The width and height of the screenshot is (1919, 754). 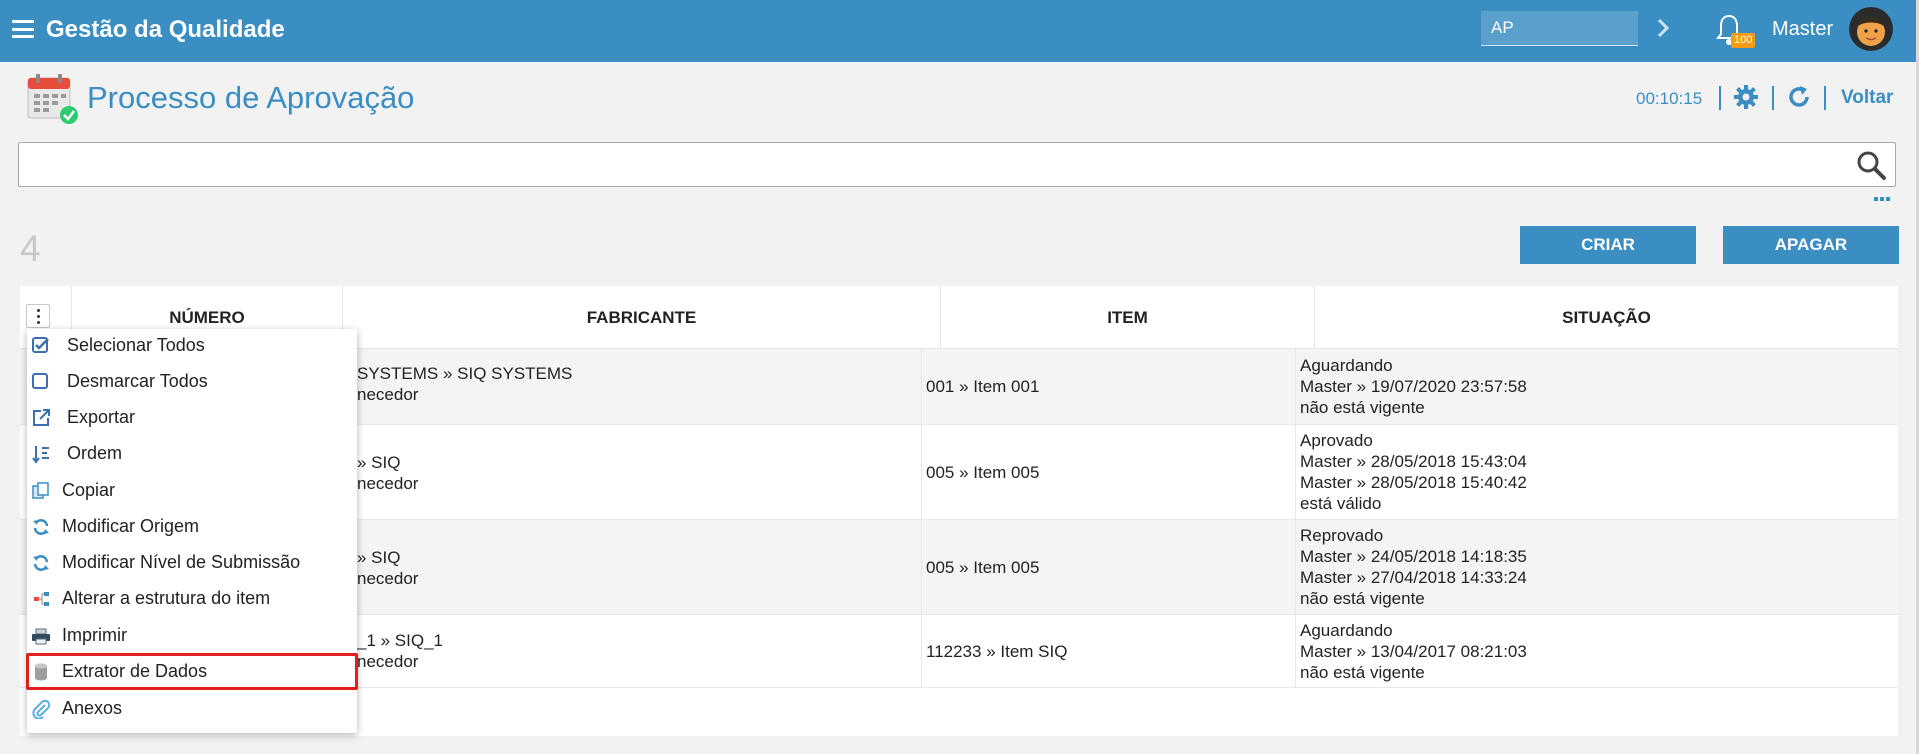 What do you see at coordinates (1606, 317) in the screenshot?
I see `column-header-situacao: SITUAÇÃO` at bounding box center [1606, 317].